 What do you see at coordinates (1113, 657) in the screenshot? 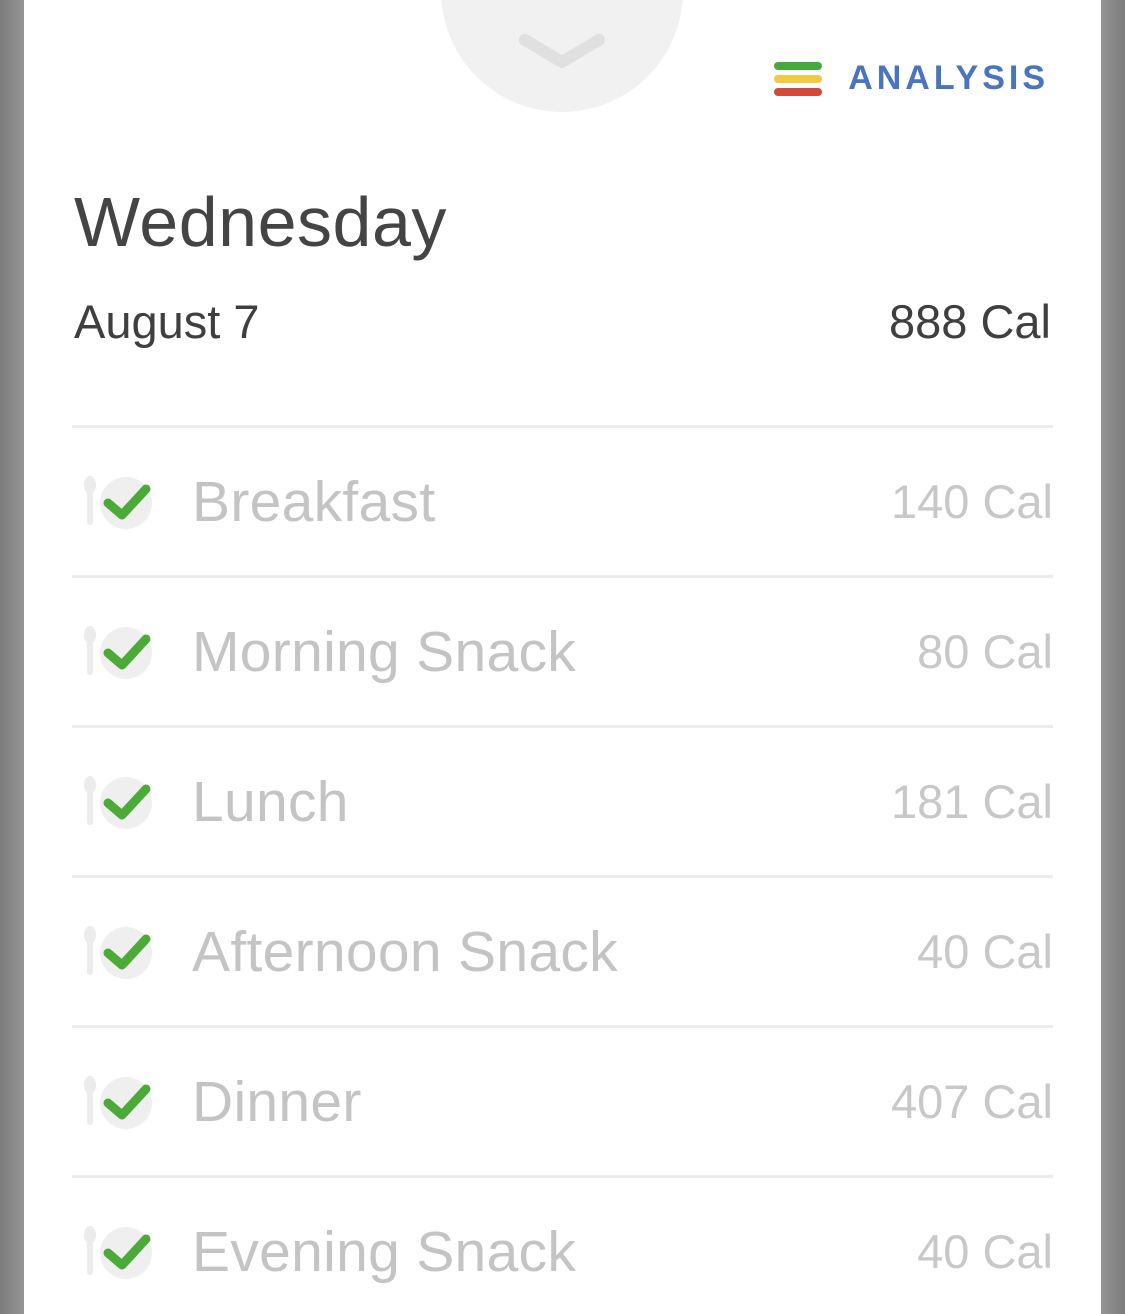
I see `background-dim-right` at bounding box center [1113, 657].